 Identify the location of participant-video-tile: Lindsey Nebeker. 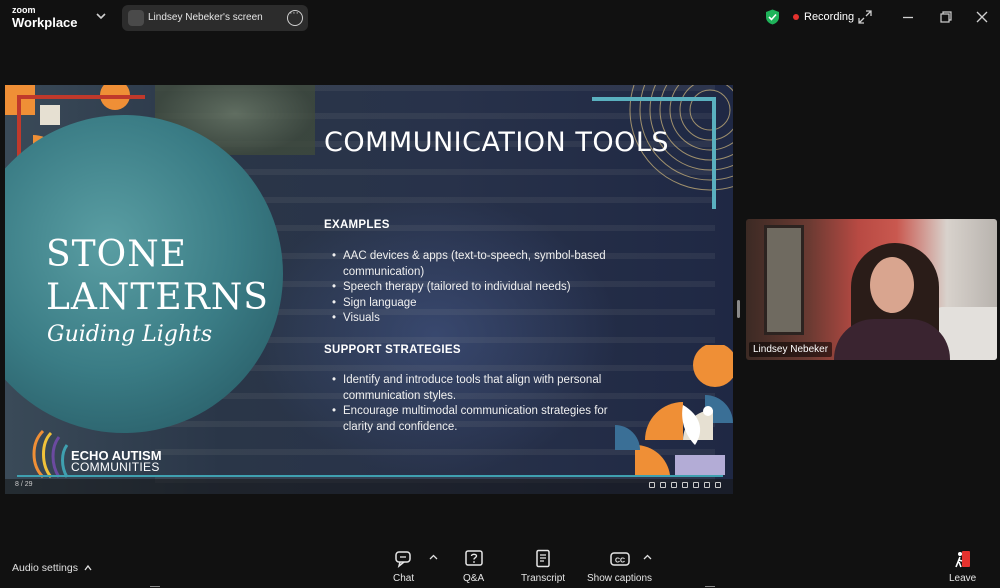
(871, 289).